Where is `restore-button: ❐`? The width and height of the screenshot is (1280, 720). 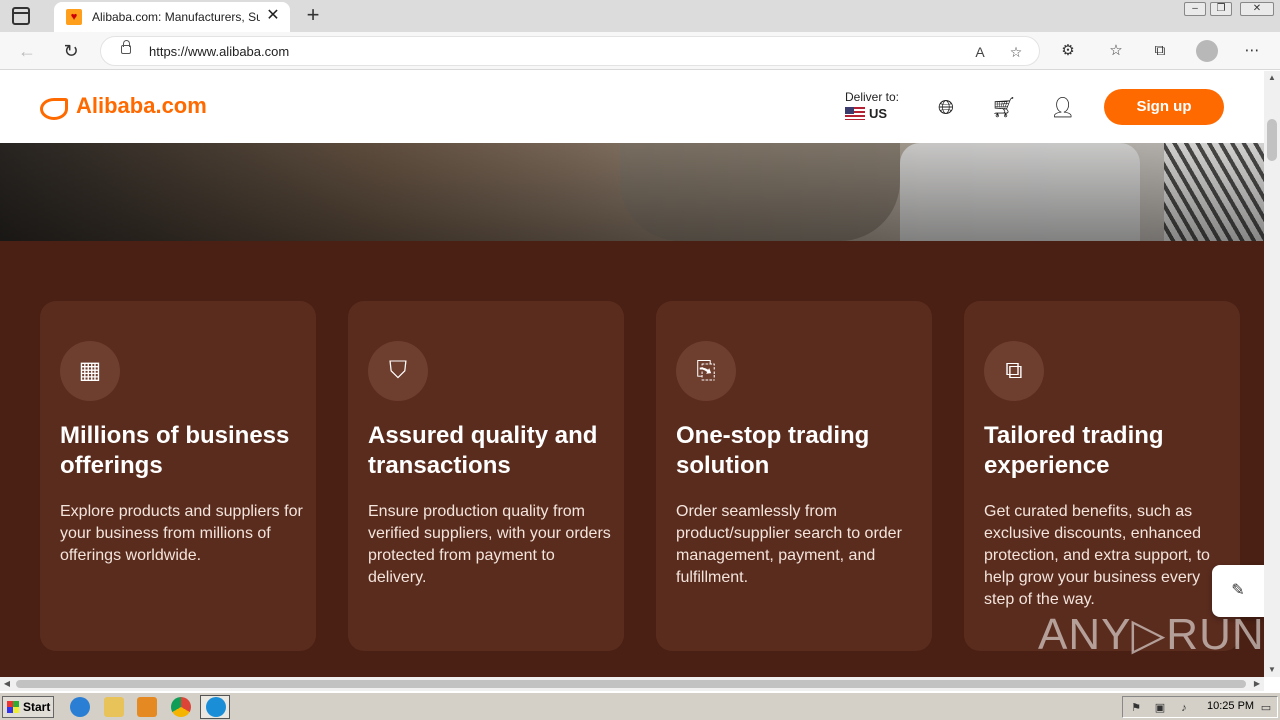
restore-button: ❐ is located at coordinates (1221, 9).